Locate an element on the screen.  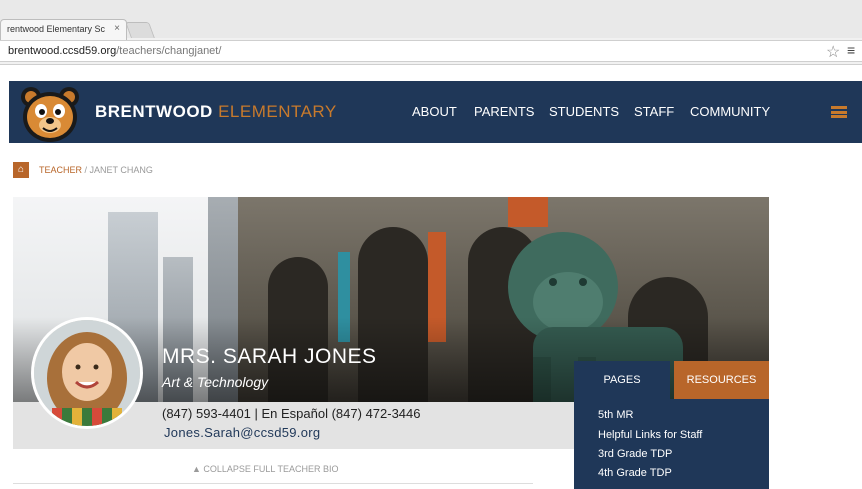
nav-about: ABOUT is located at coordinates (434, 111).